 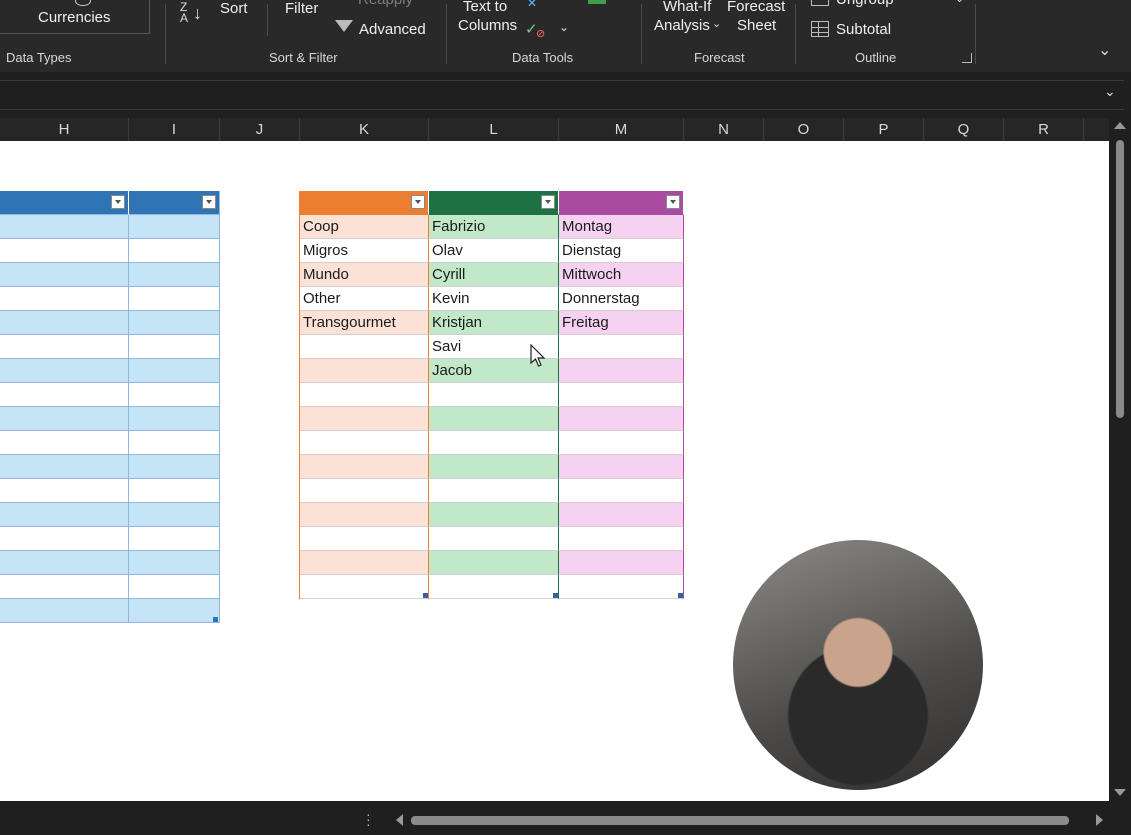 What do you see at coordinates (364, 299) in the screenshot?
I see `customer-list-cell: Other` at bounding box center [364, 299].